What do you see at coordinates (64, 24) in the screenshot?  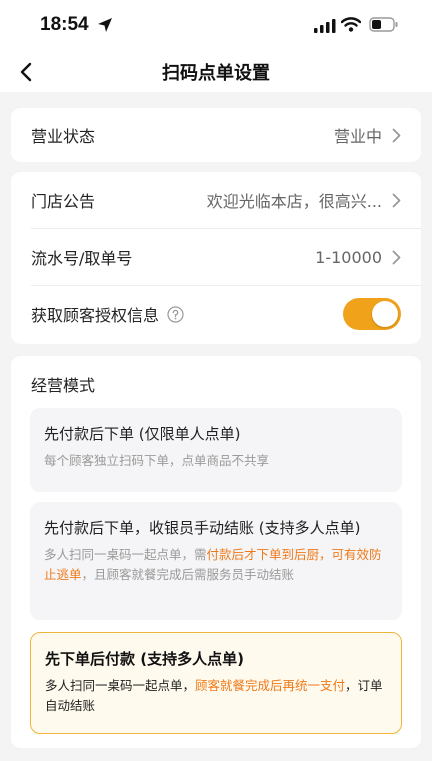 I see `status-time: 18:54` at bounding box center [64, 24].